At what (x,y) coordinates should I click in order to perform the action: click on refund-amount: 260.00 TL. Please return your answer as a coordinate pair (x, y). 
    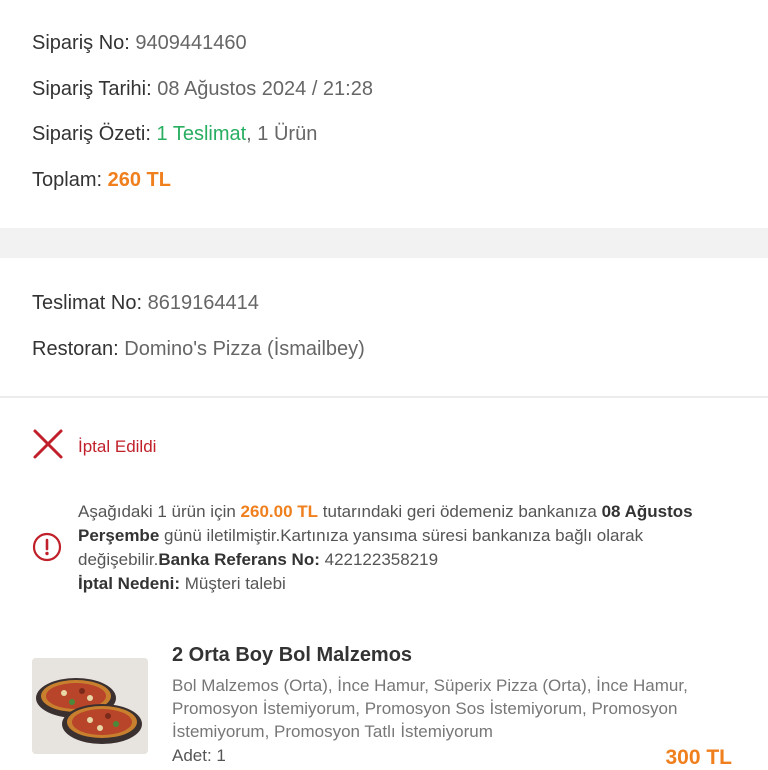
    Looking at the image, I should click on (279, 511).